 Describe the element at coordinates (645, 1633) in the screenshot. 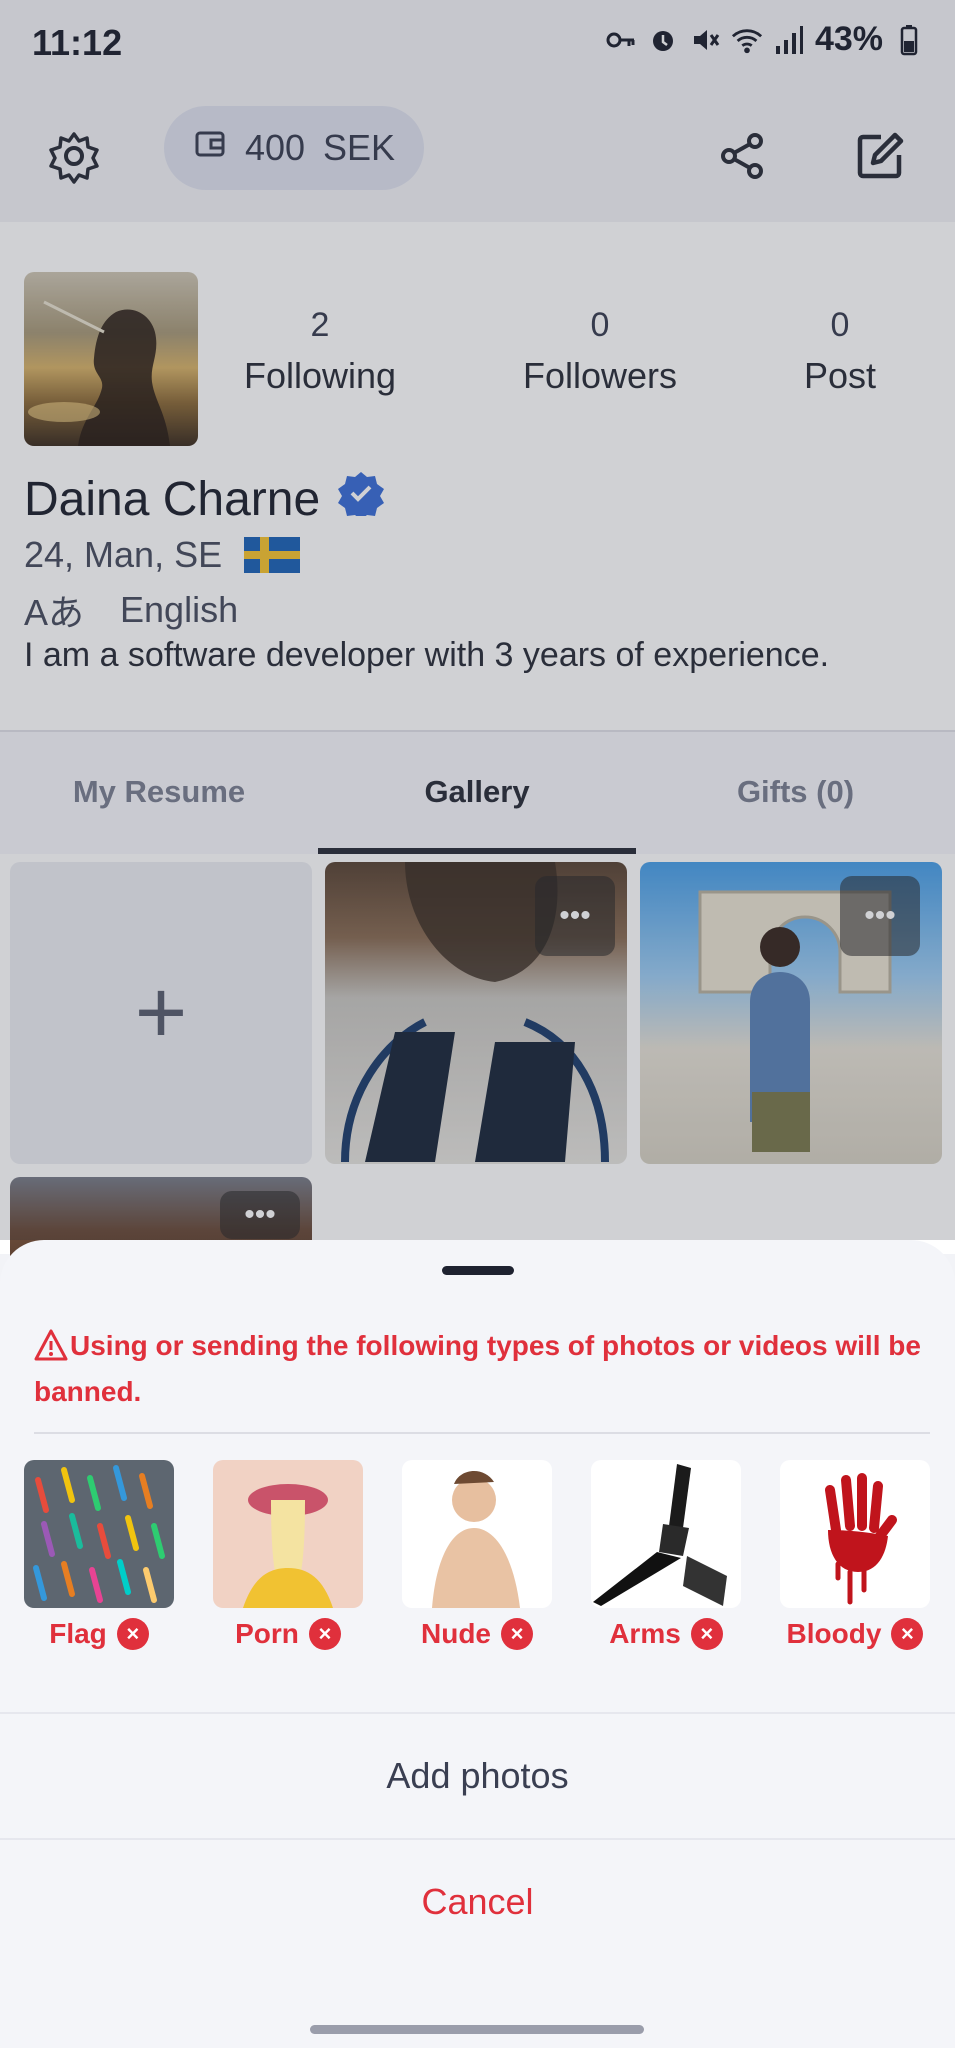

I see `banned-label-arms: Arms` at that location.